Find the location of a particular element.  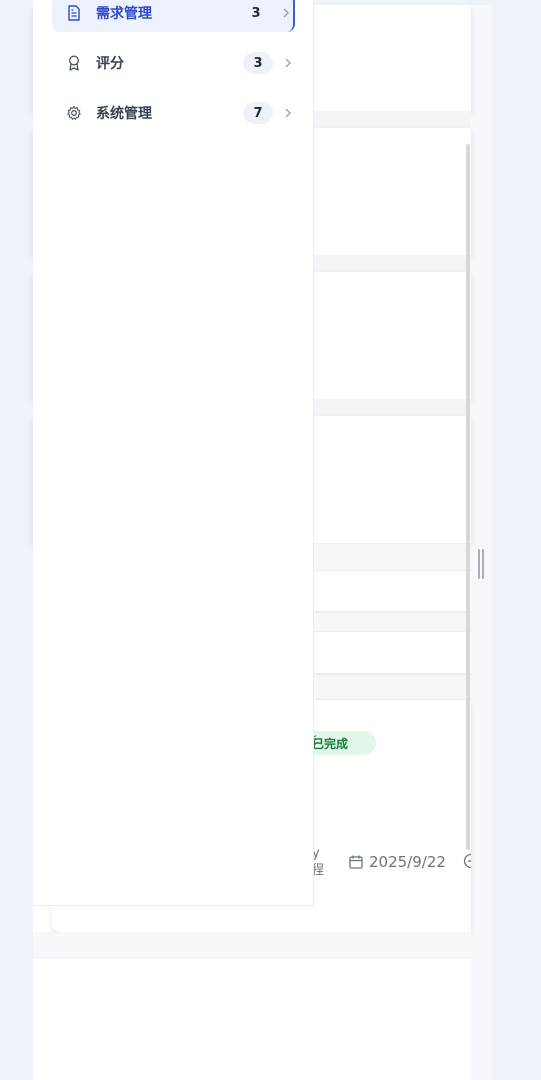

resize-handle is located at coordinates (481, 564).